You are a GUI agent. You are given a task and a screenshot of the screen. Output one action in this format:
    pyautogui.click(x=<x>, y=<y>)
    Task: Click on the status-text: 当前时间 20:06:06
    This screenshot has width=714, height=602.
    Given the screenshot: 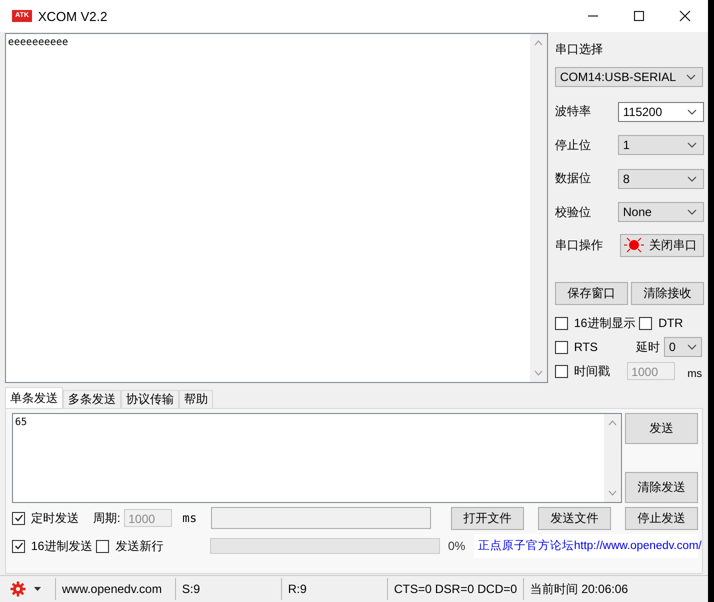 What is the action you would take?
    pyautogui.click(x=579, y=589)
    